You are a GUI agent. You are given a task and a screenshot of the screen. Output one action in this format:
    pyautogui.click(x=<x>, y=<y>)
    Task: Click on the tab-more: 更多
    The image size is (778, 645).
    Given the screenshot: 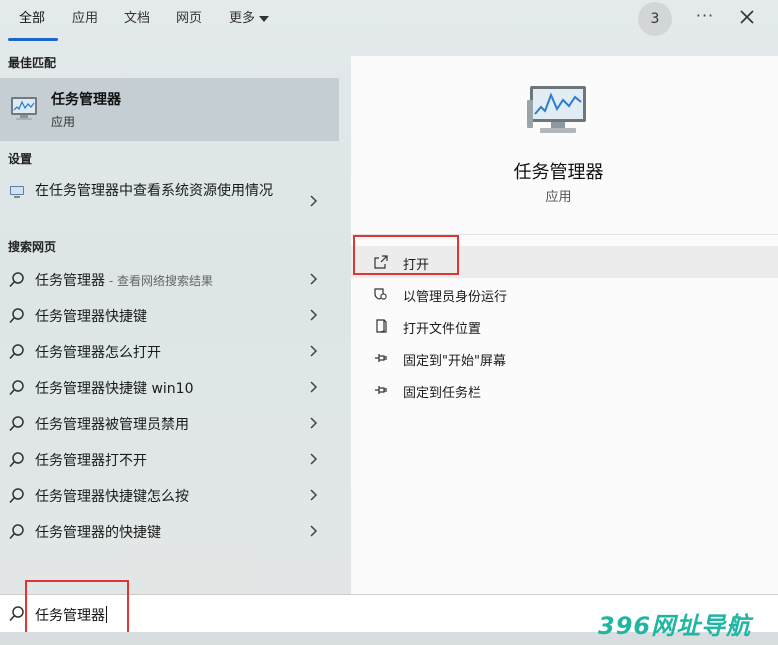 What is the action you would take?
    pyautogui.click(x=249, y=19)
    